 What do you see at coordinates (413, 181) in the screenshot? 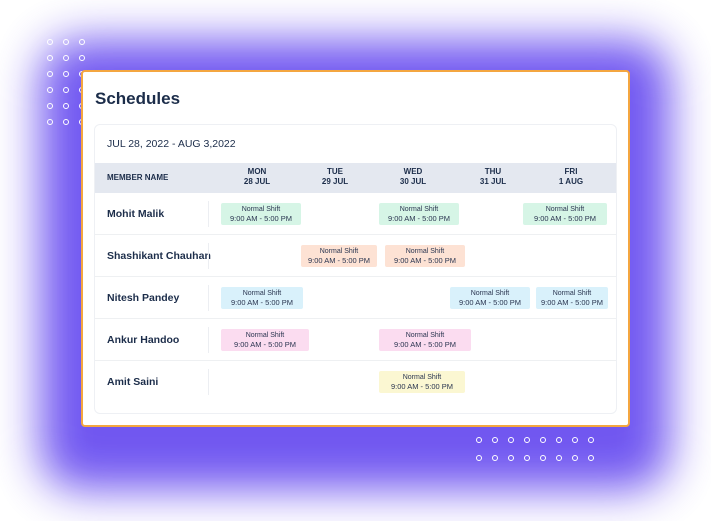
I see `day-date: 30 JUL` at bounding box center [413, 181].